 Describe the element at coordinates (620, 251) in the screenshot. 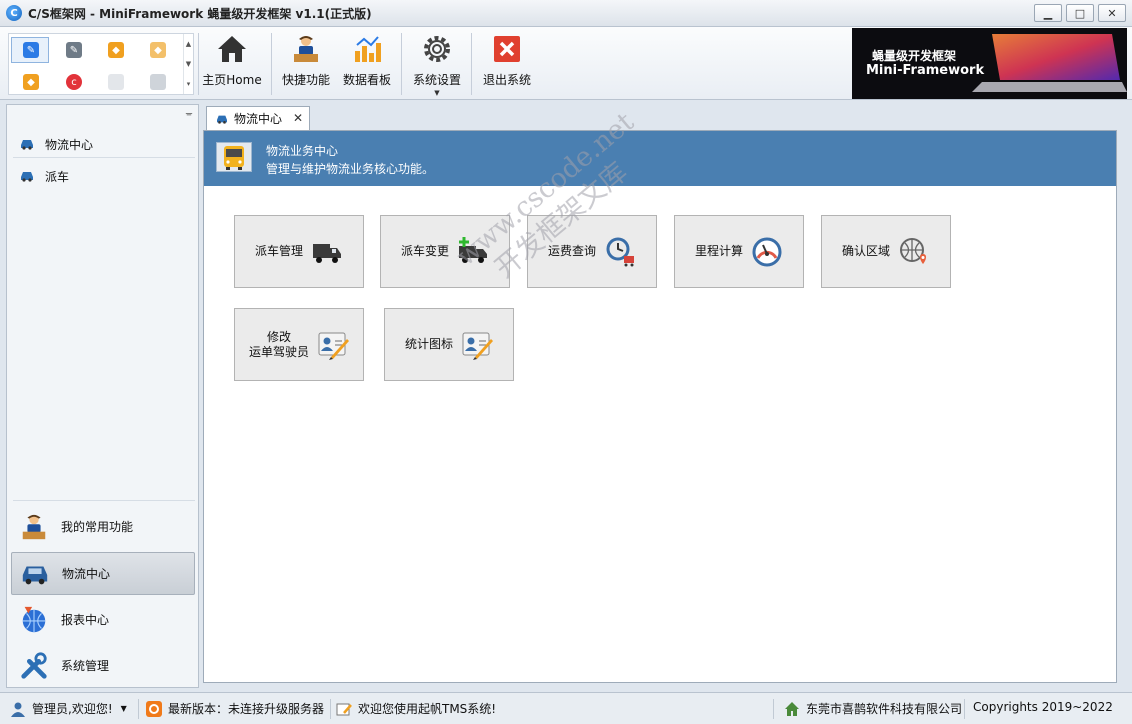

I see `clock-cart-icon` at that location.